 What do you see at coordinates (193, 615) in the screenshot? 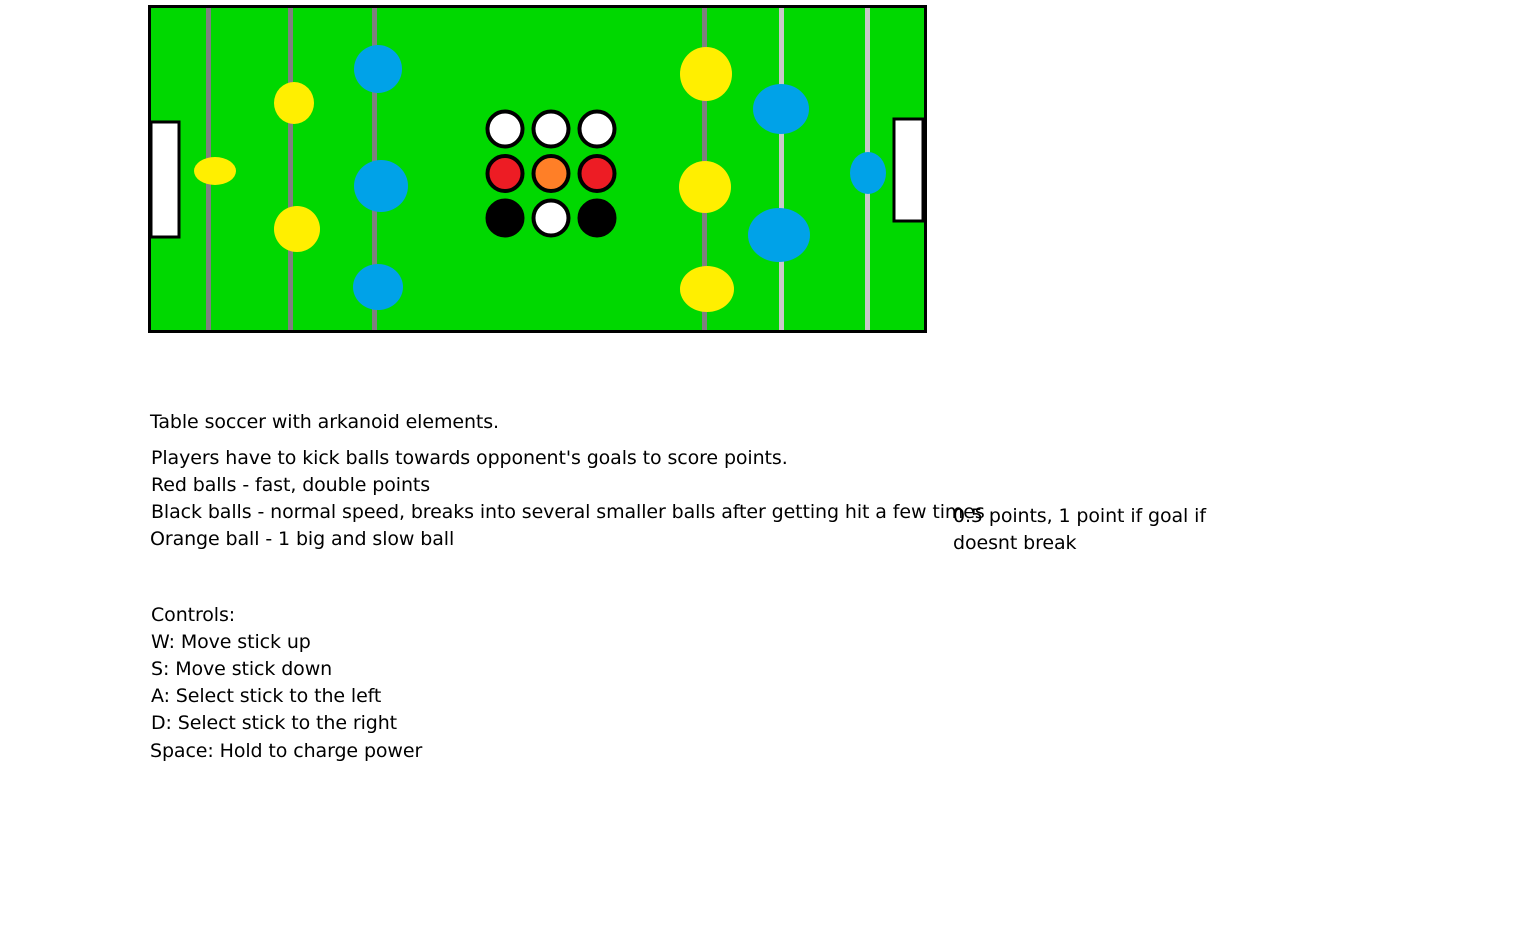
I see `controls-header: Controls:` at bounding box center [193, 615].